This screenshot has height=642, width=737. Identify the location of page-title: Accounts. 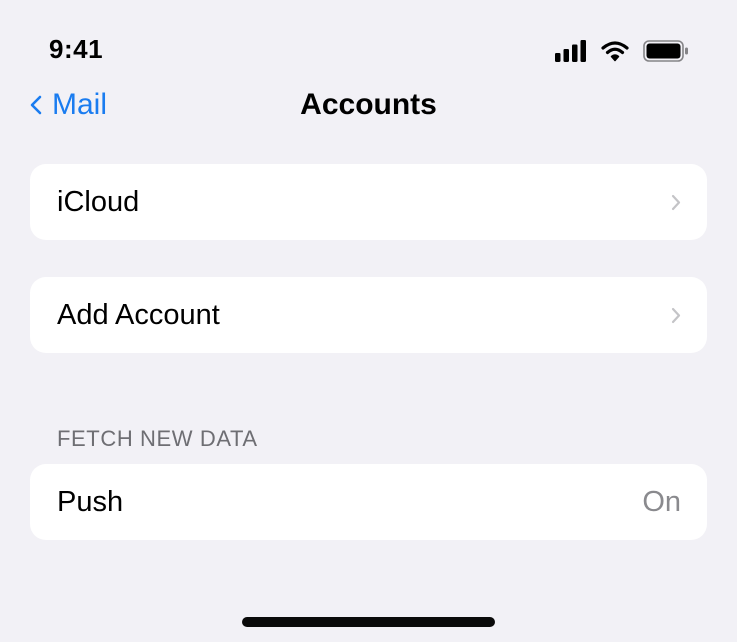
(368, 104).